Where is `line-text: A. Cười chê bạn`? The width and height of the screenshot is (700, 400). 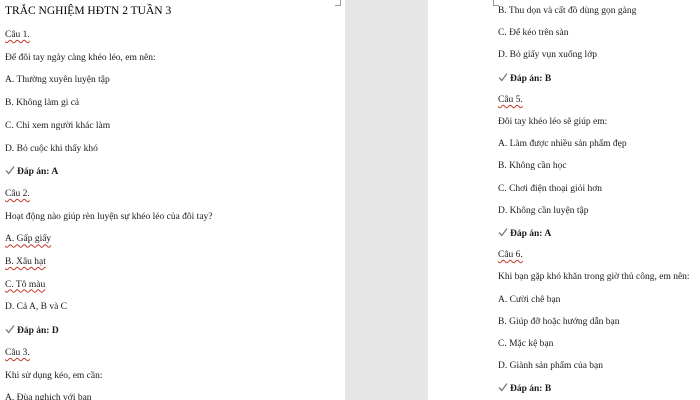
line-text: A. Cười chê bạn is located at coordinates (529, 299).